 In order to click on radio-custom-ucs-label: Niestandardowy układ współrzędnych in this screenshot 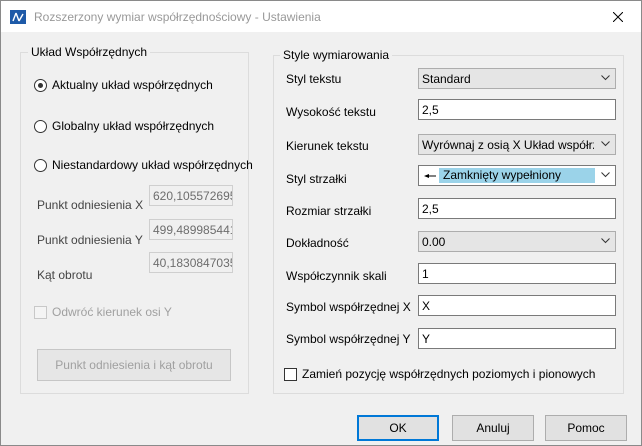, I will do `click(152, 165)`.